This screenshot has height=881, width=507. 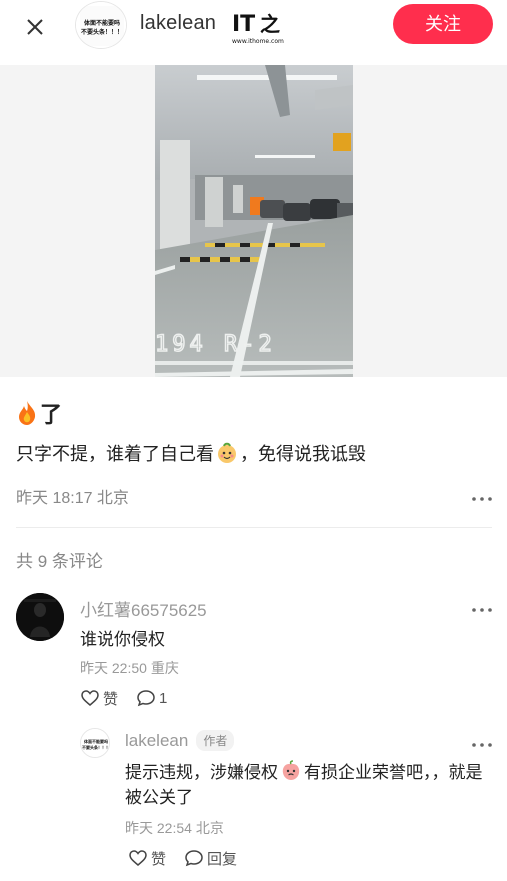 I want to click on svg-text: 之, so click(x=270, y=24).